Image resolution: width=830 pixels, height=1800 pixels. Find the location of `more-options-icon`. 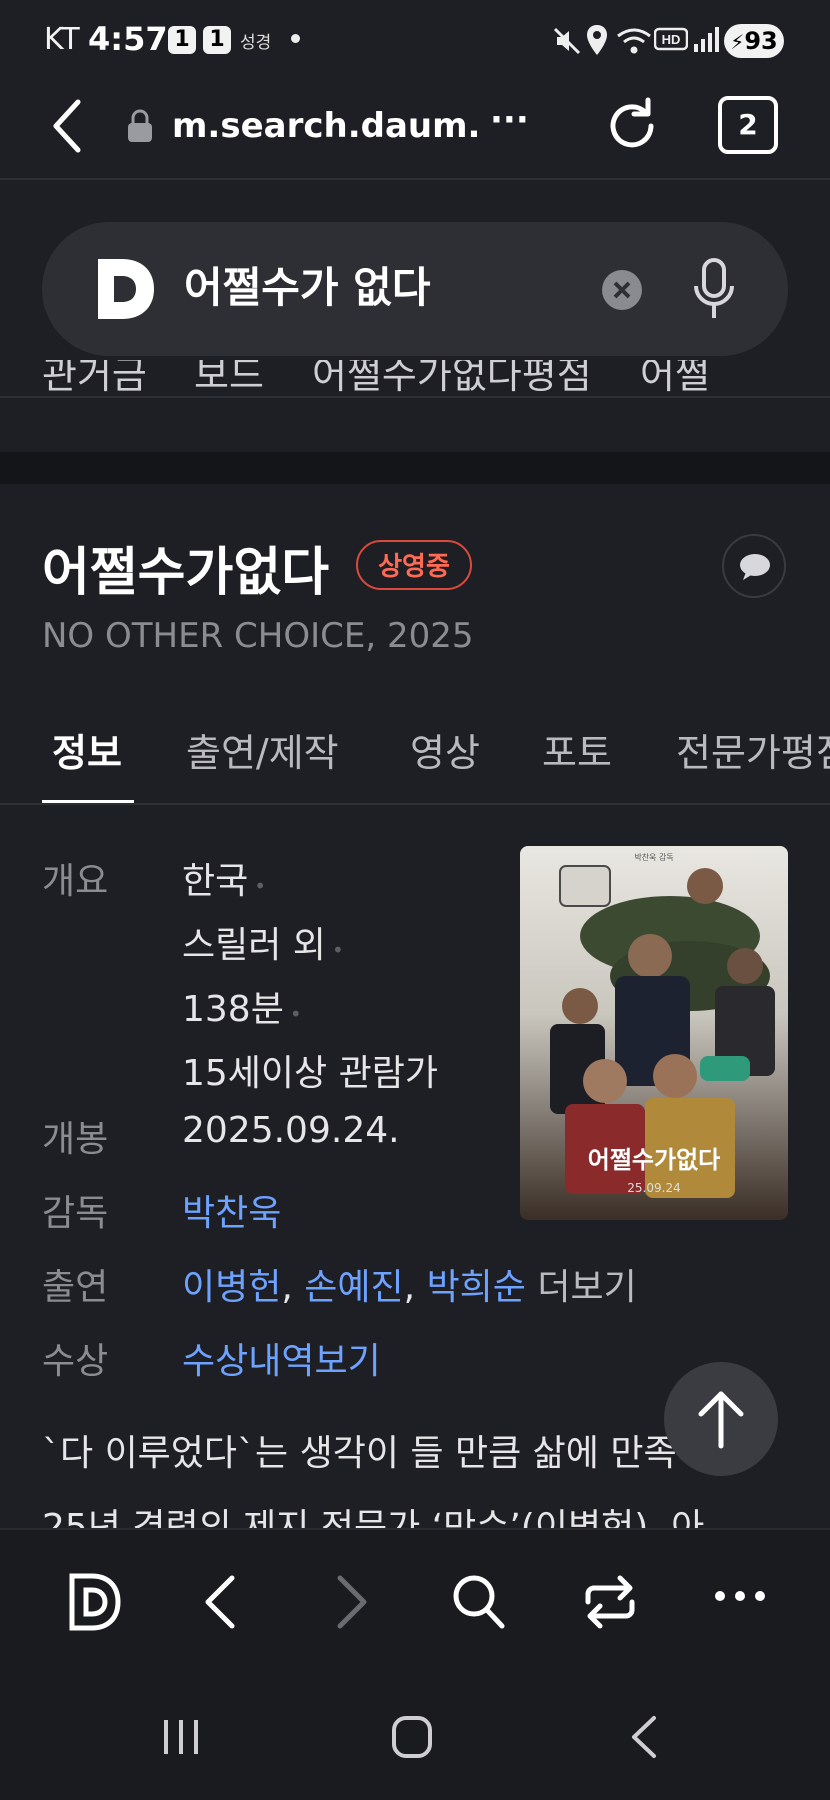

more-options-icon is located at coordinates (740, 1596).